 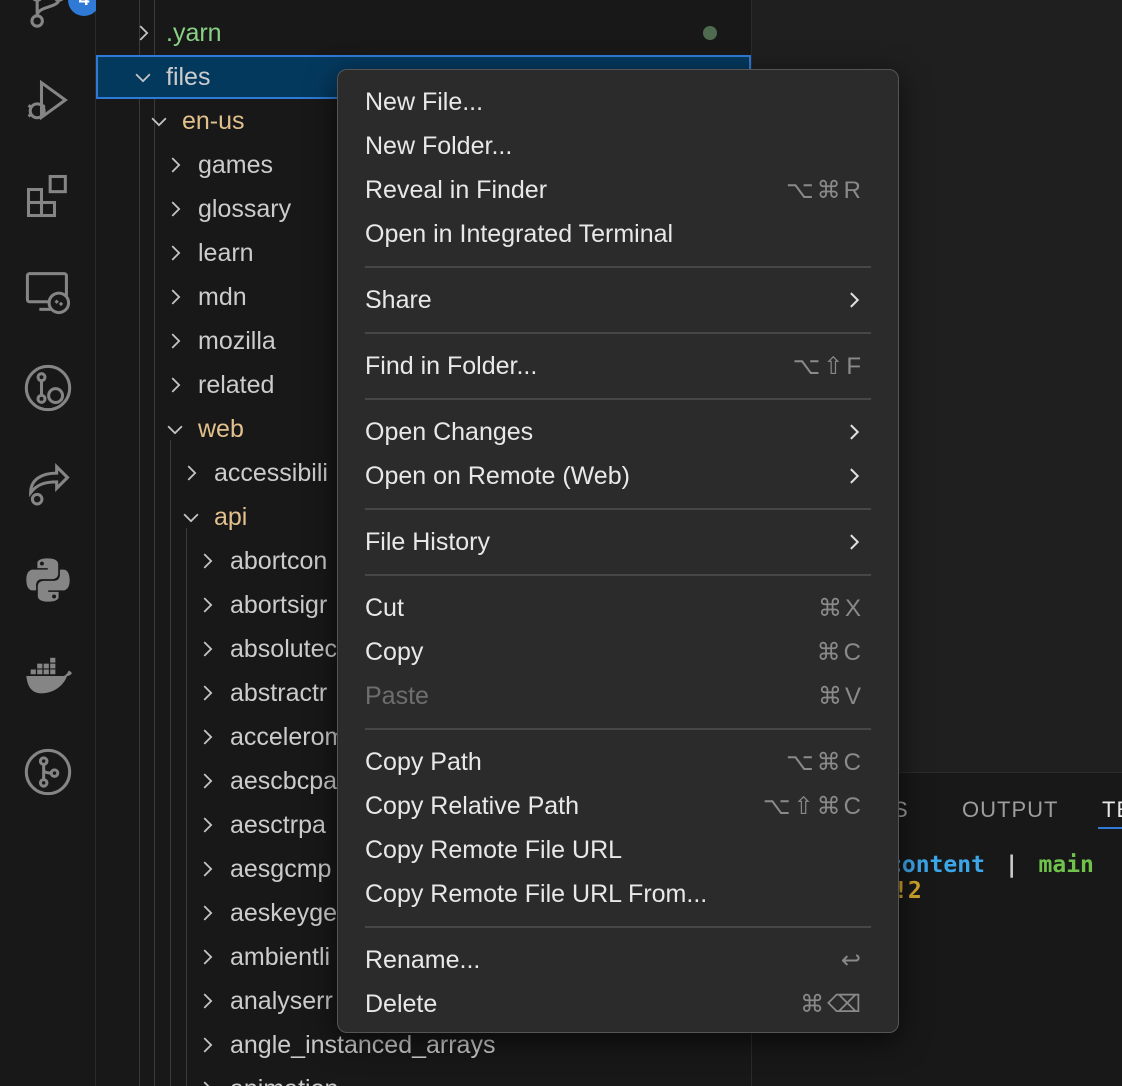 I want to click on menu-item-paste: Paste ⌘V, so click(x=618, y=696).